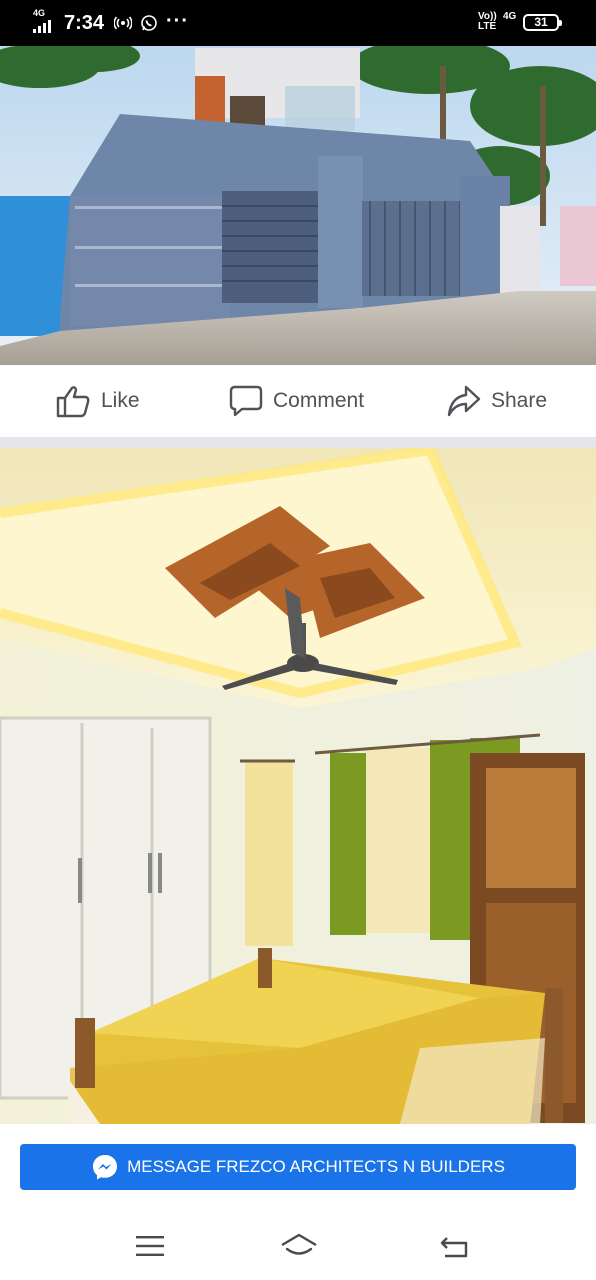 This screenshot has width=596, height=1280. I want to click on share-label: Share, so click(519, 400).